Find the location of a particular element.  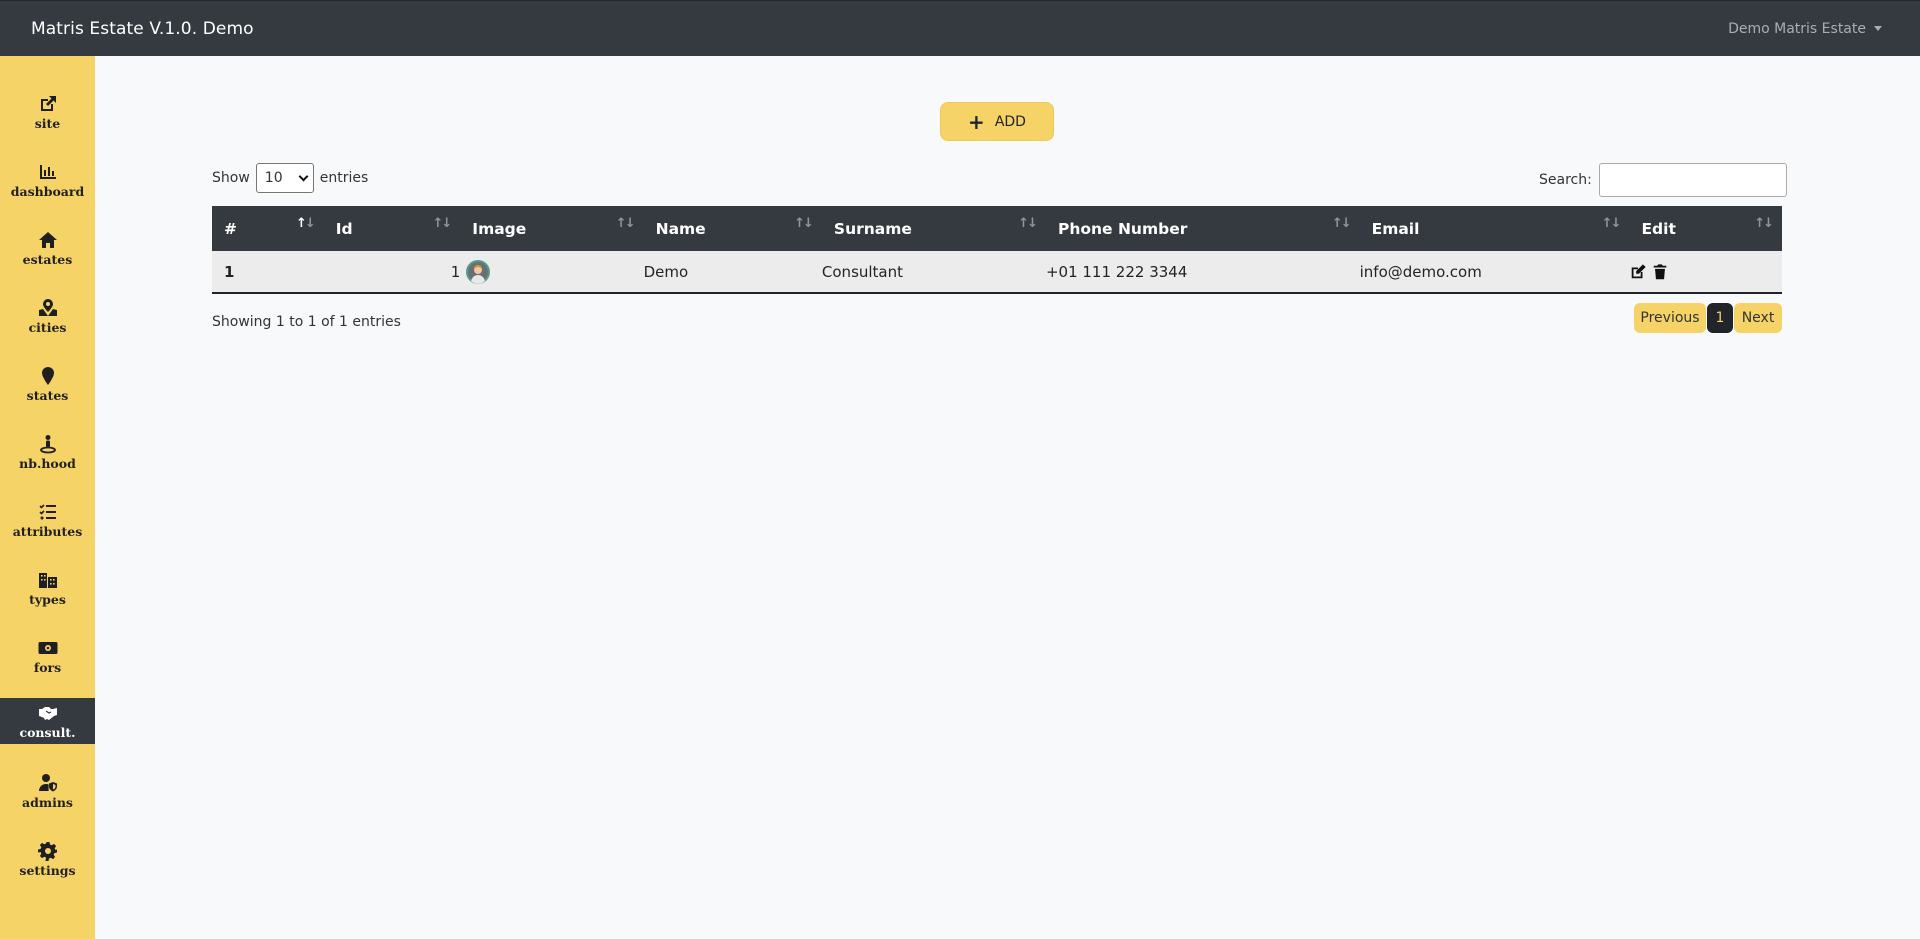

search-label: Search: is located at coordinates (1565, 180).